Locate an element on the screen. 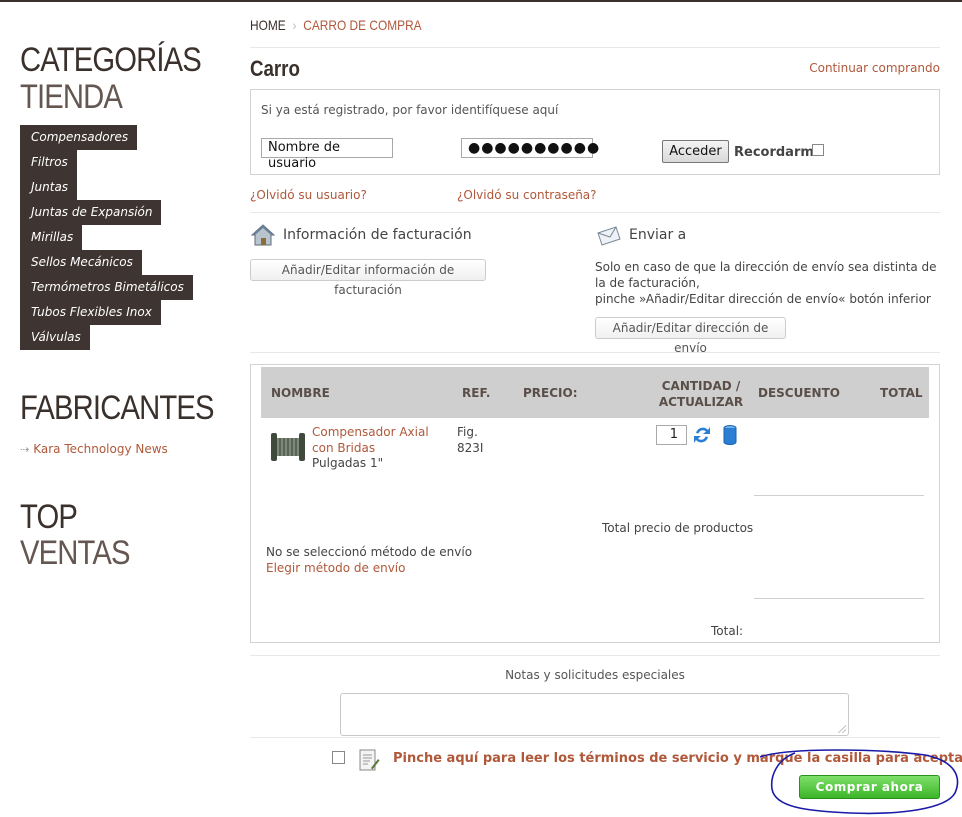 This screenshot has height=817, width=962. col-qty: CANTIDAD / ACTUALIZAR is located at coordinates (701, 394).